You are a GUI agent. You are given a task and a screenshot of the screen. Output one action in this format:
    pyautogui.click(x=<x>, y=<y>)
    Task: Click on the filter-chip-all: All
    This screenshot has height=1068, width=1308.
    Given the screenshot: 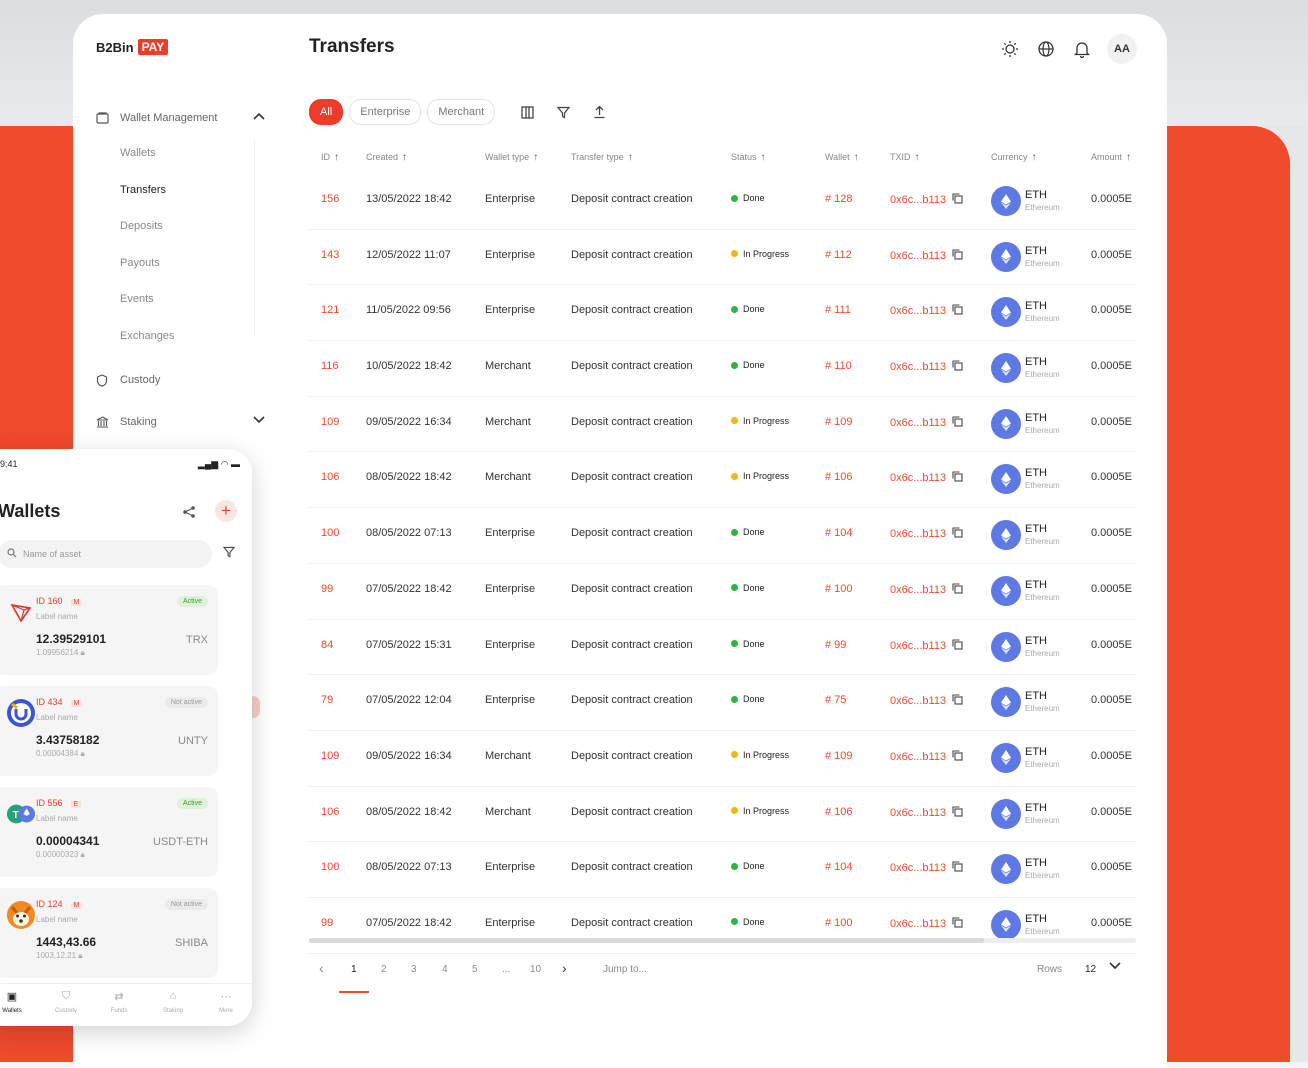 What is the action you would take?
    pyautogui.click(x=326, y=112)
    